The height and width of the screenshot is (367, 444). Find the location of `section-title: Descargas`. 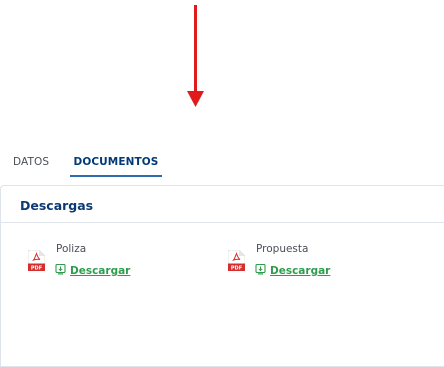

section-title: Descargas is located at coordinates (57, 205).